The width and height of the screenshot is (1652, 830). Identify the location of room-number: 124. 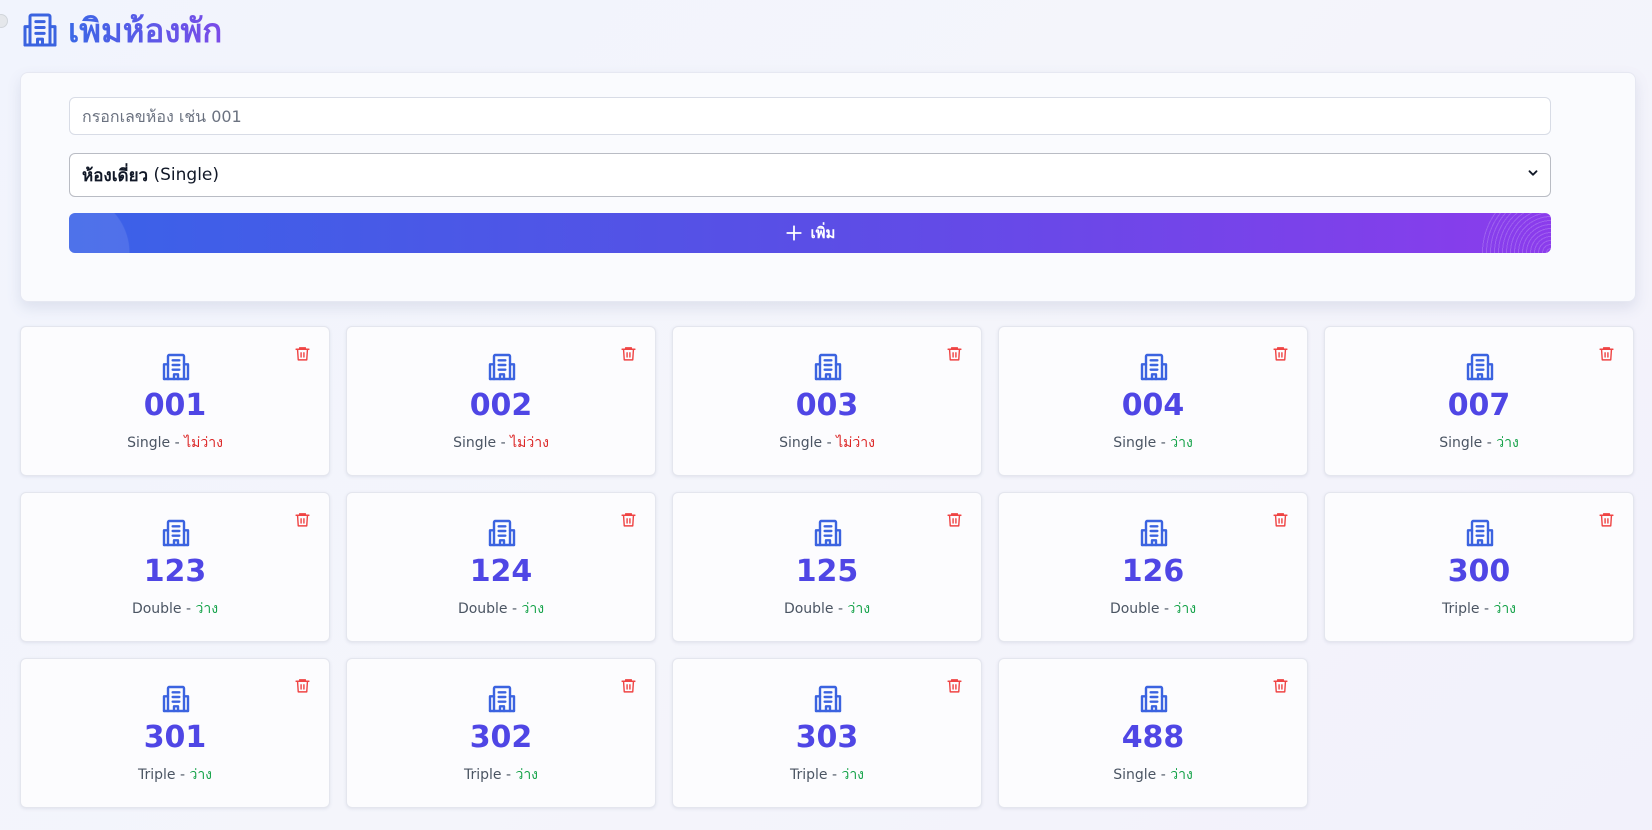
(501, 571).